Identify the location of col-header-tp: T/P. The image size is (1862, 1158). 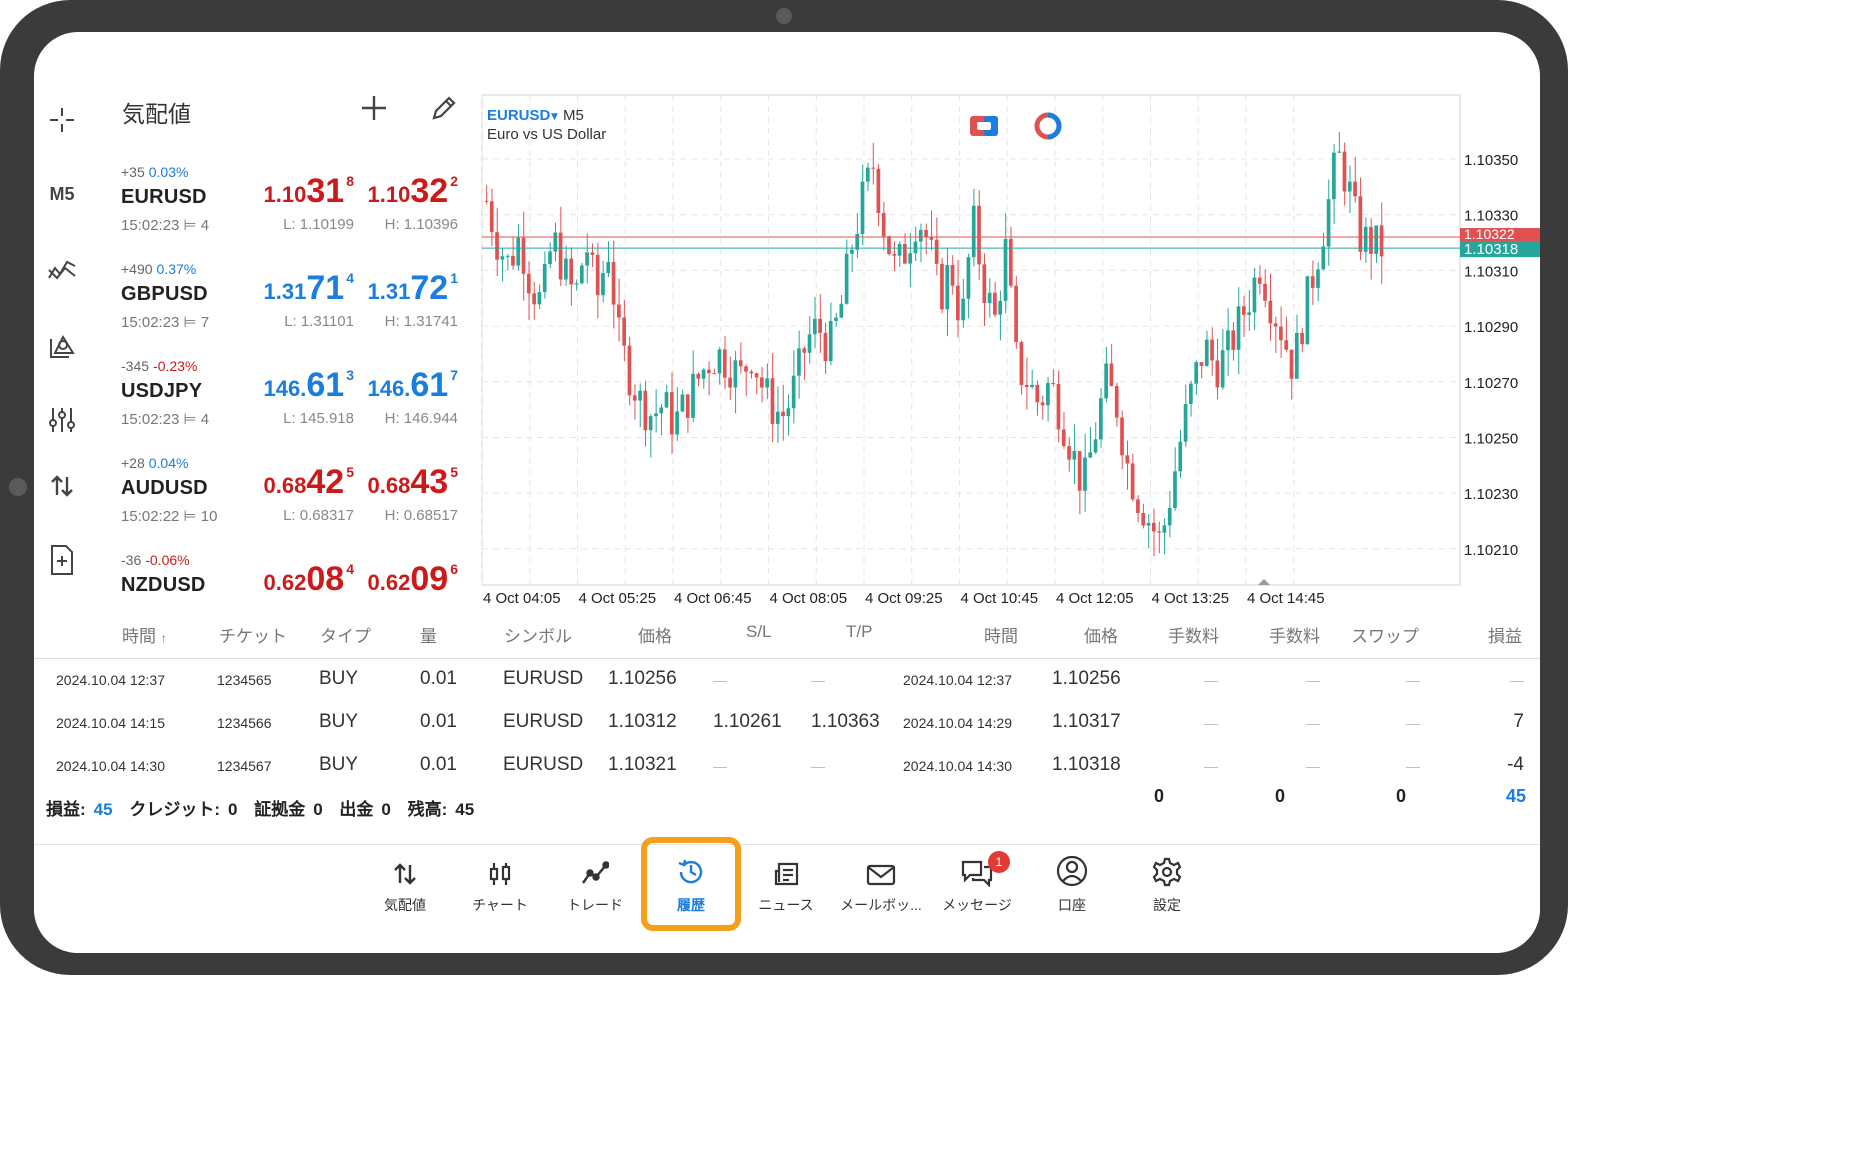
(859, 632).